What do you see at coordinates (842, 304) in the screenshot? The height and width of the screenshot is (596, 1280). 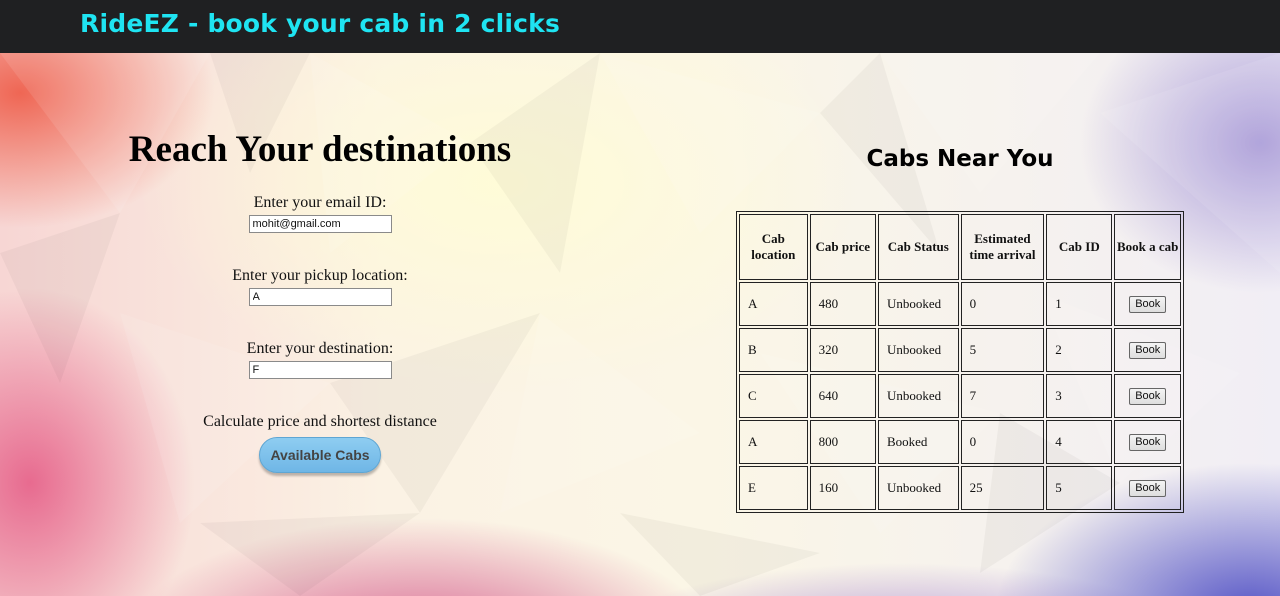 I see `cab-price-cell: 480` at bounding box center [842, 304].